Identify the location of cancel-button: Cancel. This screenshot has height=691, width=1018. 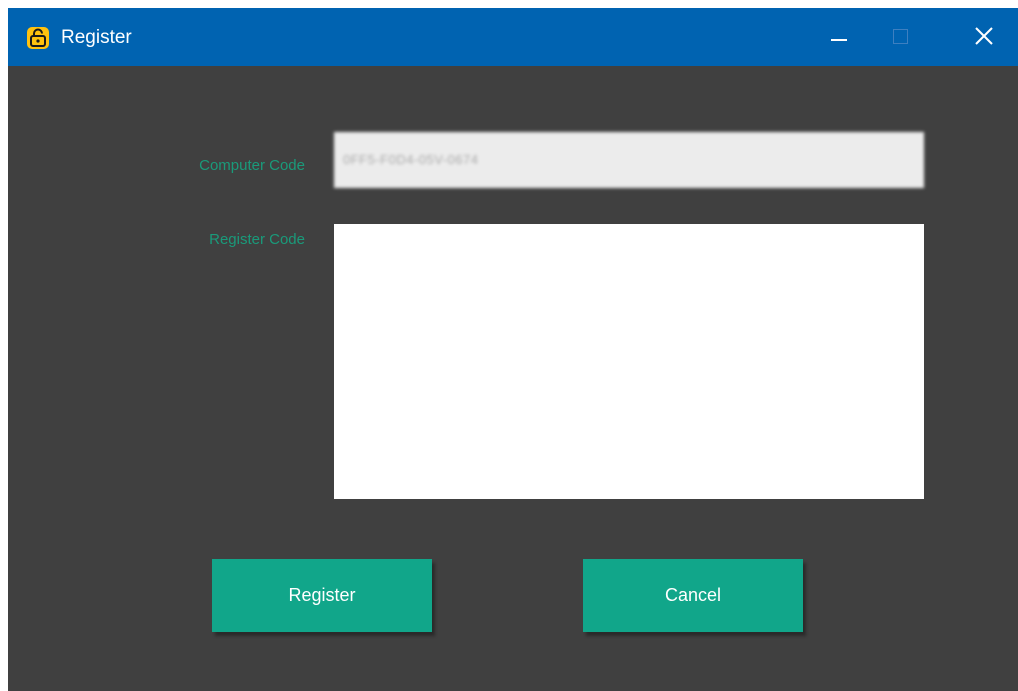
(693, 595).